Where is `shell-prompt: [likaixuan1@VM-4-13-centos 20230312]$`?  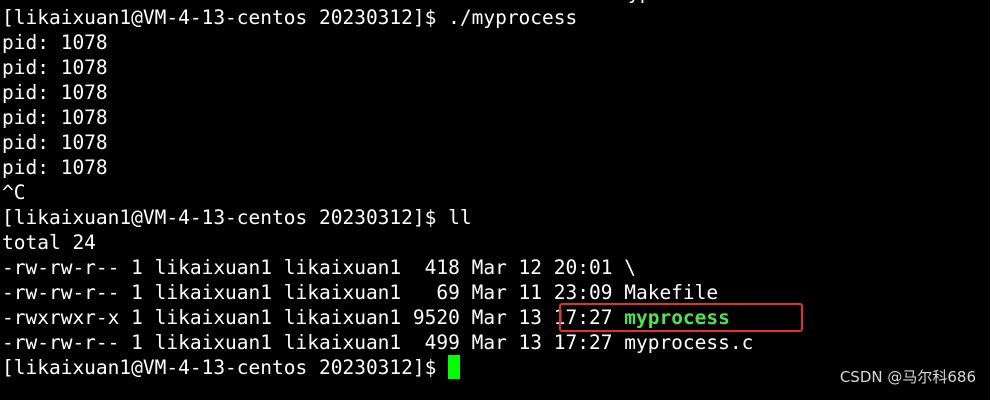
shell-prompt: [likaixuan1@VM-4-13-centos 20230312]$ is located at coordinates (225, 367).